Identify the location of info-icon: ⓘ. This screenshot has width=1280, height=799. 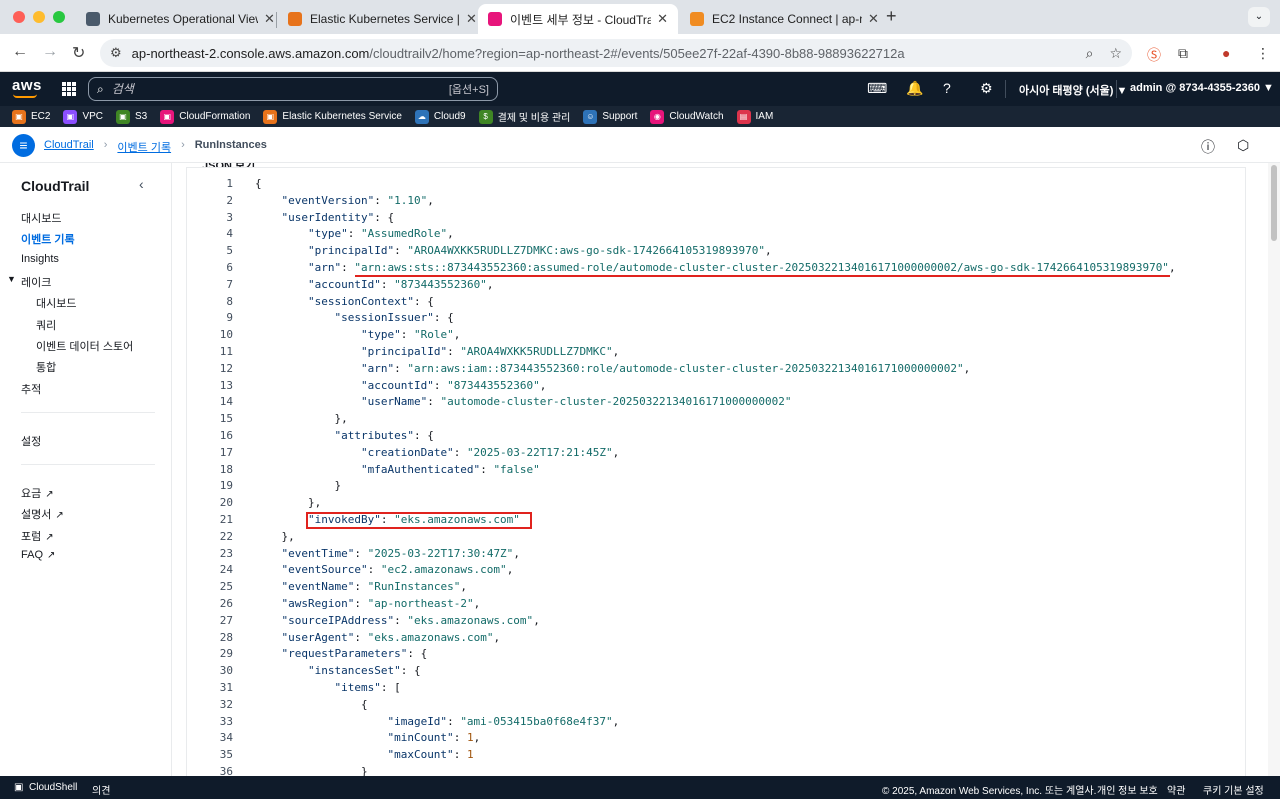
(1208, 147).